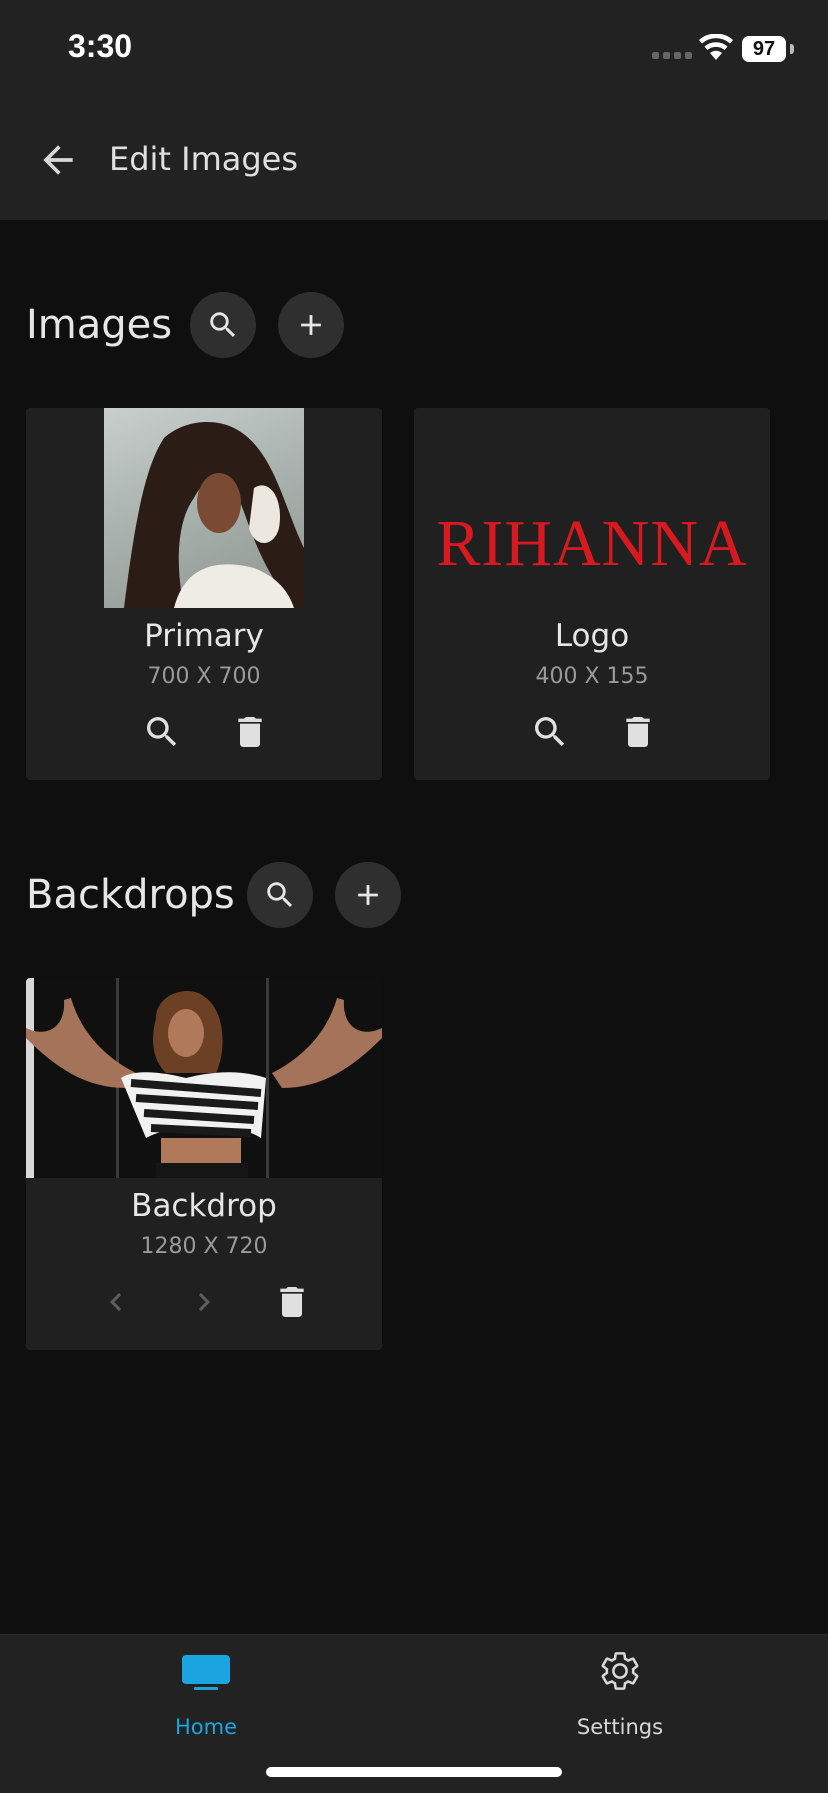 This screenshot has width=828, height=1793. I want to click on tv-icon, so click(206, 1672).